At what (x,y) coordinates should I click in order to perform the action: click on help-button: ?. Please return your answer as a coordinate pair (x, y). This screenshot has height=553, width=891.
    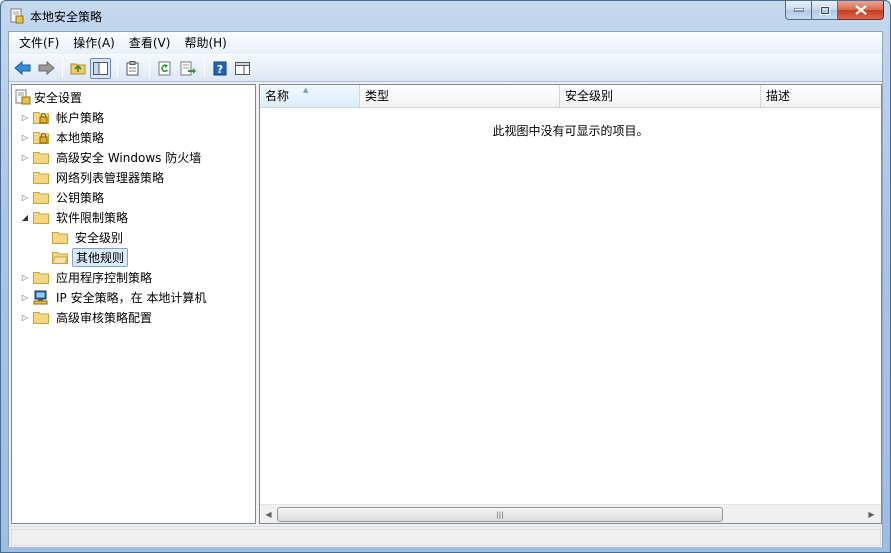
    Looking at the image, I should click on (219, 68).